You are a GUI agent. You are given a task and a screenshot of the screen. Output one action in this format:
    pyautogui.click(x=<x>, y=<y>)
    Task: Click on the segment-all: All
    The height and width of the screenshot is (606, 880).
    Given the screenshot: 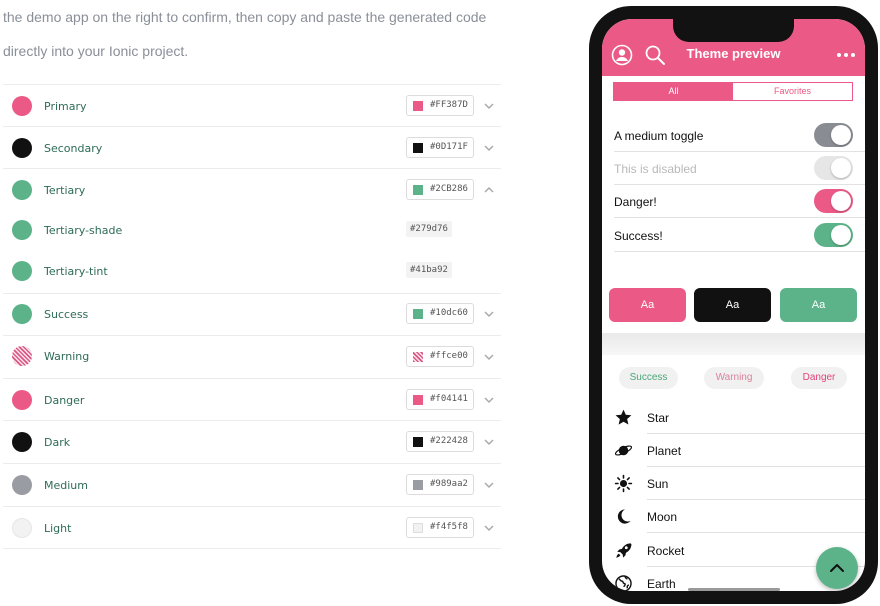 What is the action you would take?
    pyautogui.click(x=673, y=91)
    